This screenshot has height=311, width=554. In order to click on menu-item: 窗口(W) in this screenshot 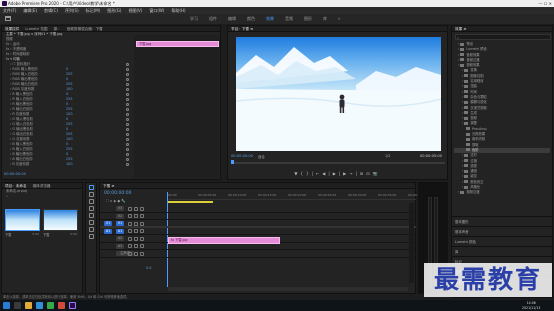, I will do `click(156, 10)`.